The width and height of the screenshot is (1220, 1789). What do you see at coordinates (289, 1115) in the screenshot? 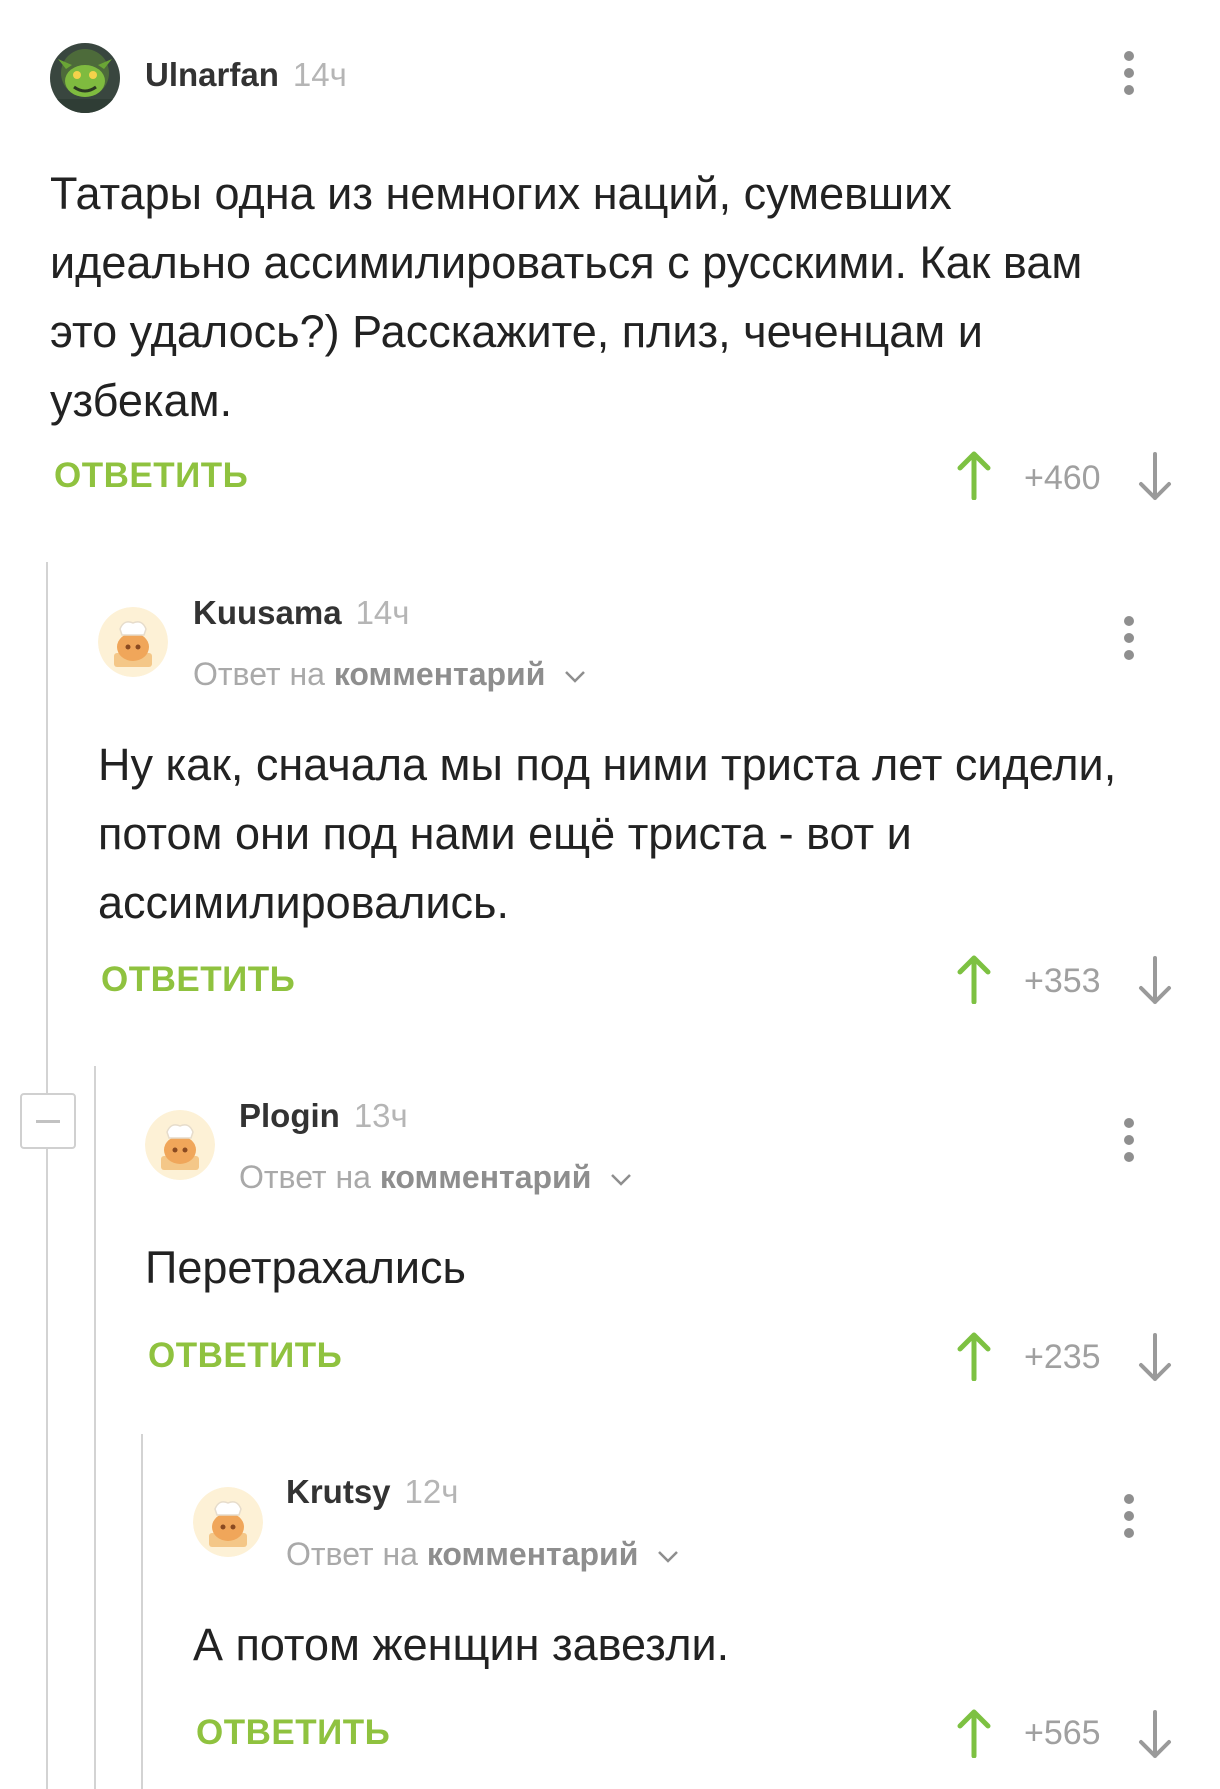
I see `author-name: Plogin` at bounding box center [289, 1115].